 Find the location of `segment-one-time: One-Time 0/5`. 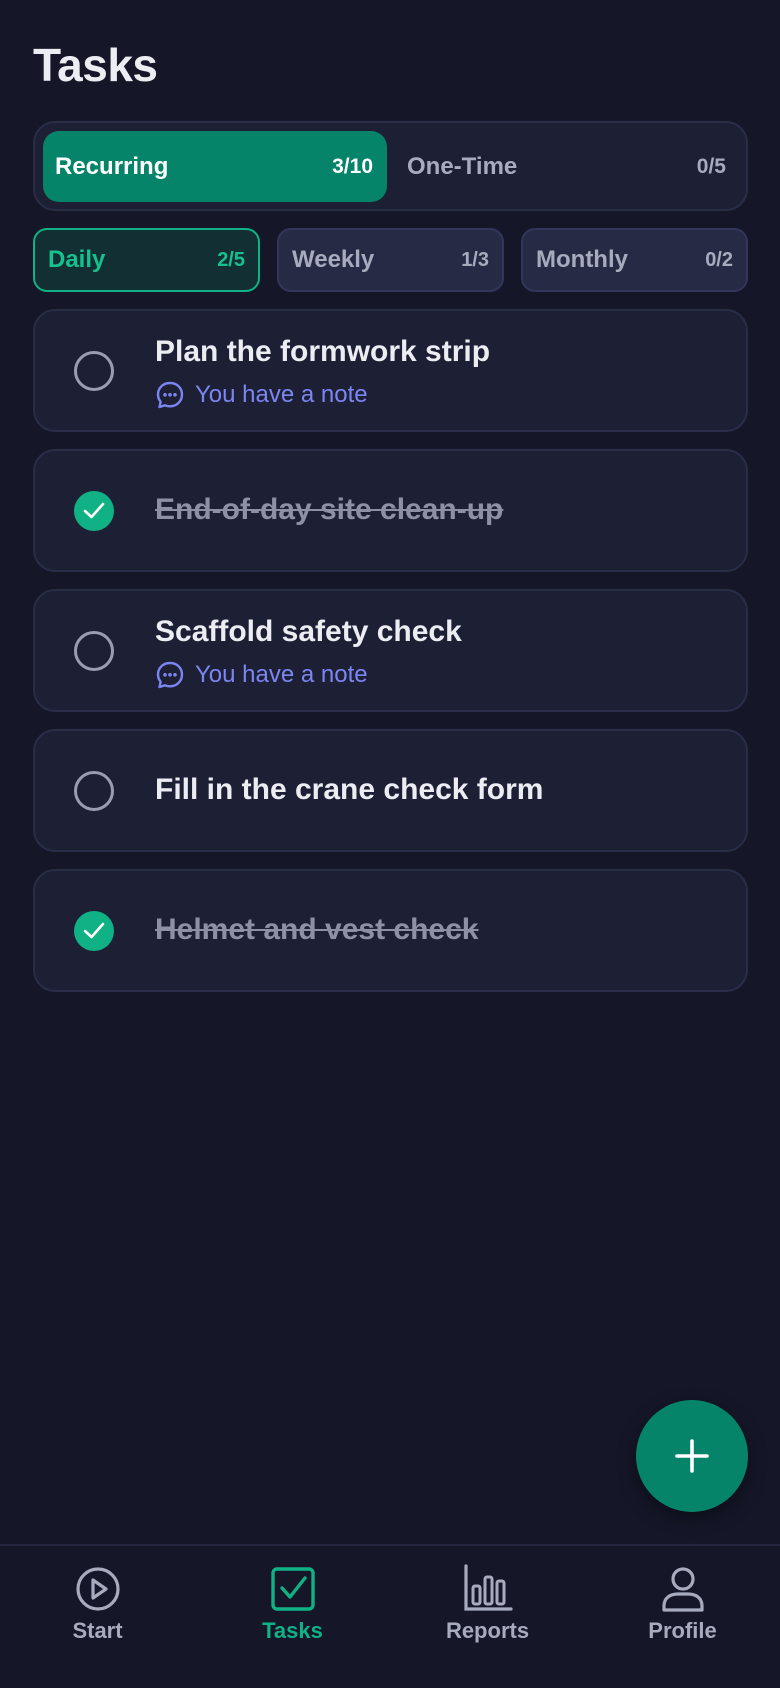

segment-one-time: One-Time 0/5 is located at coordinates (567, 166).